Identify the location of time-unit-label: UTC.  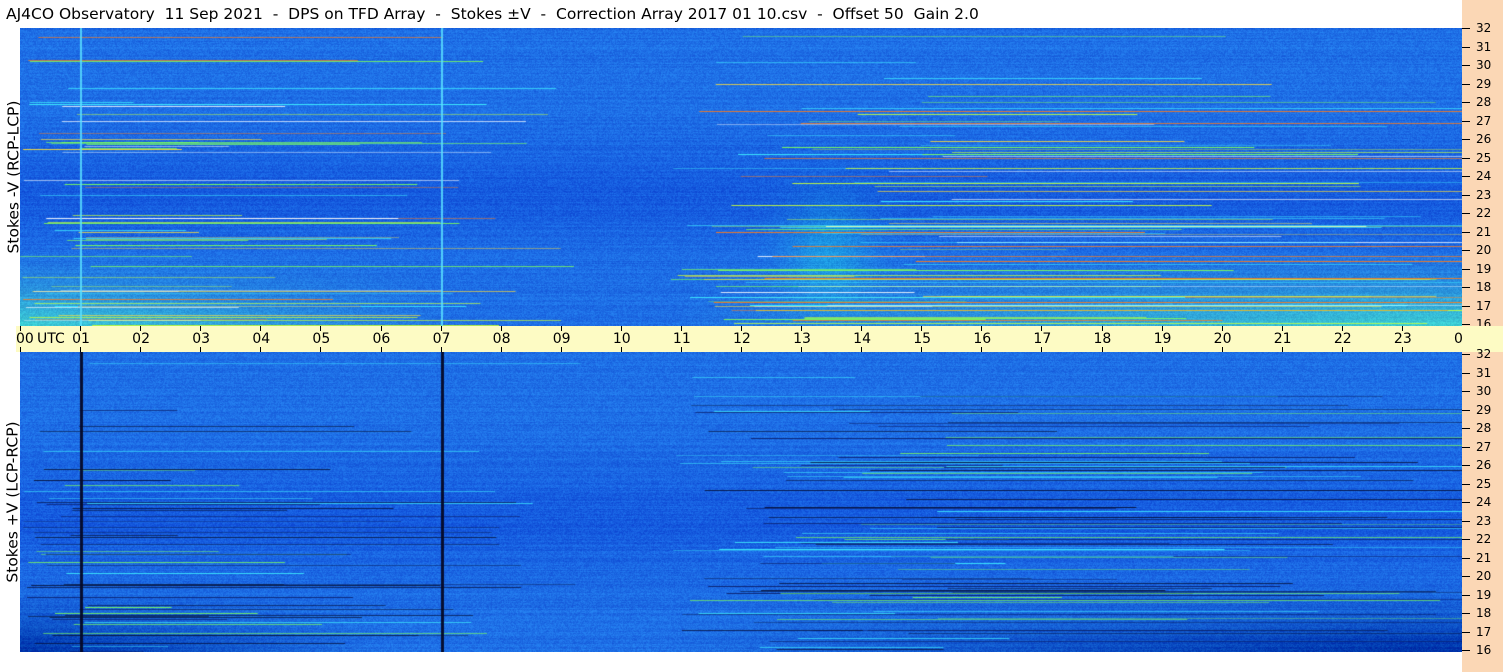
(51, 339).